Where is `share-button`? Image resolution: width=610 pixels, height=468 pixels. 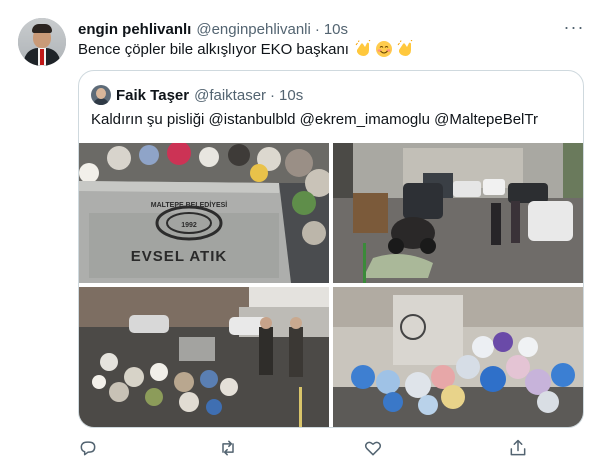
share-button is located at coordinates (518, 448).